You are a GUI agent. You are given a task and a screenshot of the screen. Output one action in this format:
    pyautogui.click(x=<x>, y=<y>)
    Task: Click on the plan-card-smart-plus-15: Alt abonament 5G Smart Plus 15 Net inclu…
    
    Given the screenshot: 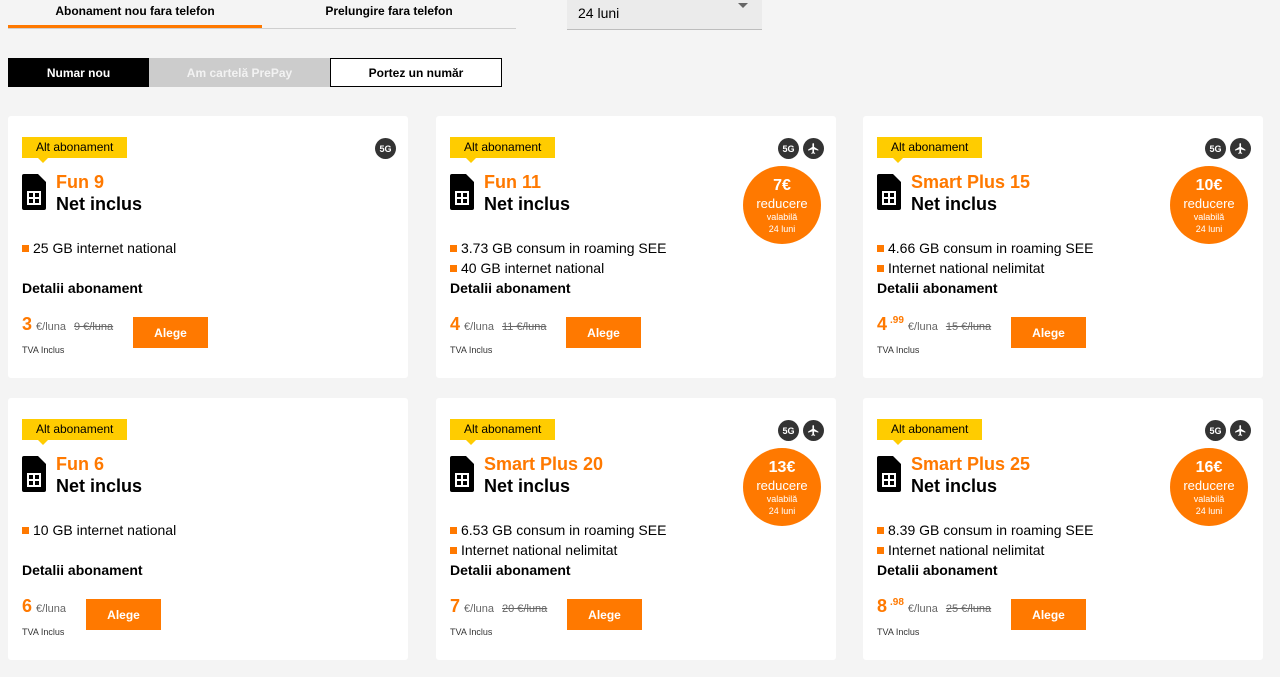 What is the action you would take?
    pyautogui.click(x=1063, y=247)
    